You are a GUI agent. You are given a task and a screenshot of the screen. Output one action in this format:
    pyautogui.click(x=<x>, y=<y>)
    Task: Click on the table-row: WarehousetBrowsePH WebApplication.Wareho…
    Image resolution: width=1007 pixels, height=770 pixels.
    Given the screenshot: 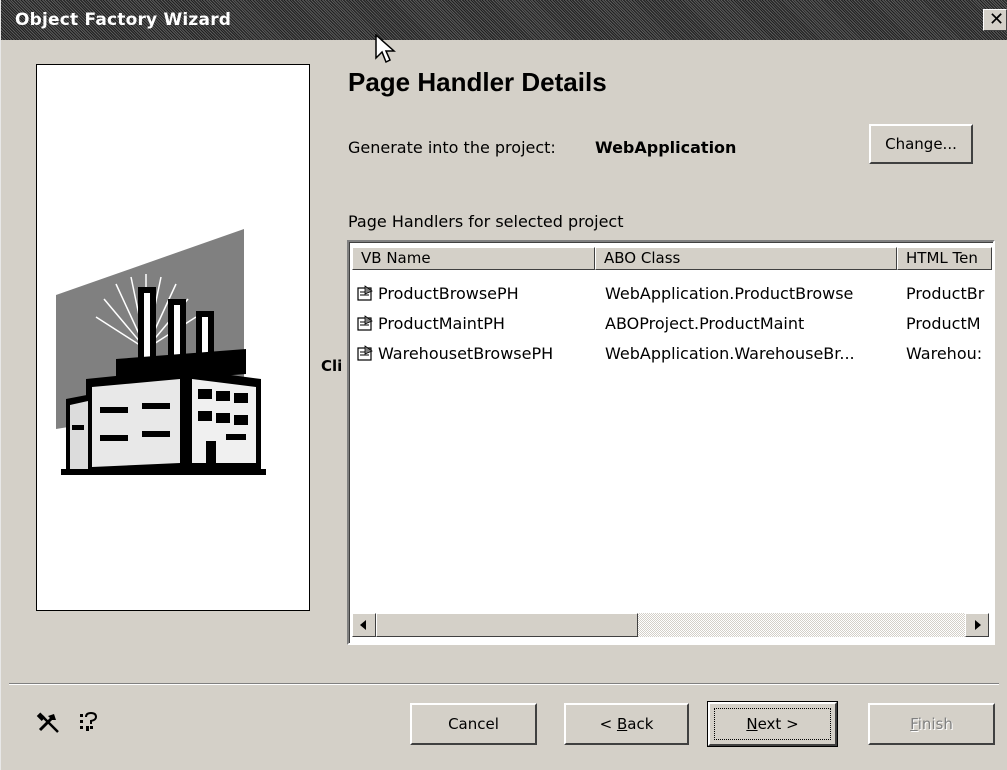 What is the action you would take?
    pyautogui.click(x=670, y=354)
    